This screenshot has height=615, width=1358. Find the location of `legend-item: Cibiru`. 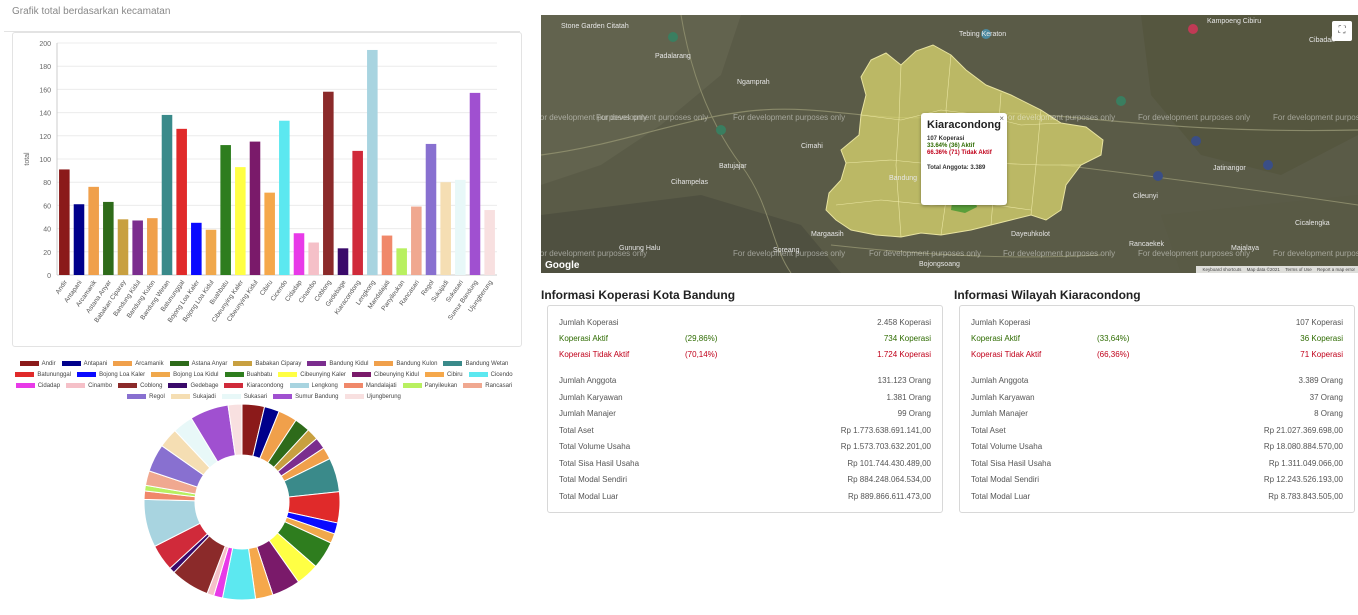

legend-item: Cibiru is located at coordinates (443, 375).